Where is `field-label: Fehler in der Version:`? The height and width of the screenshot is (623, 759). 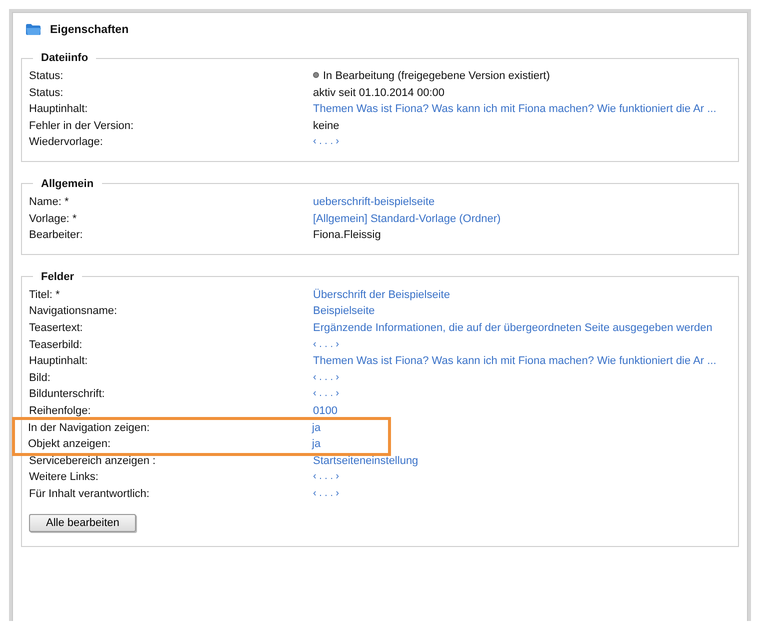 field-label: Fehler in der Version: is located at coordinates (81, 126).